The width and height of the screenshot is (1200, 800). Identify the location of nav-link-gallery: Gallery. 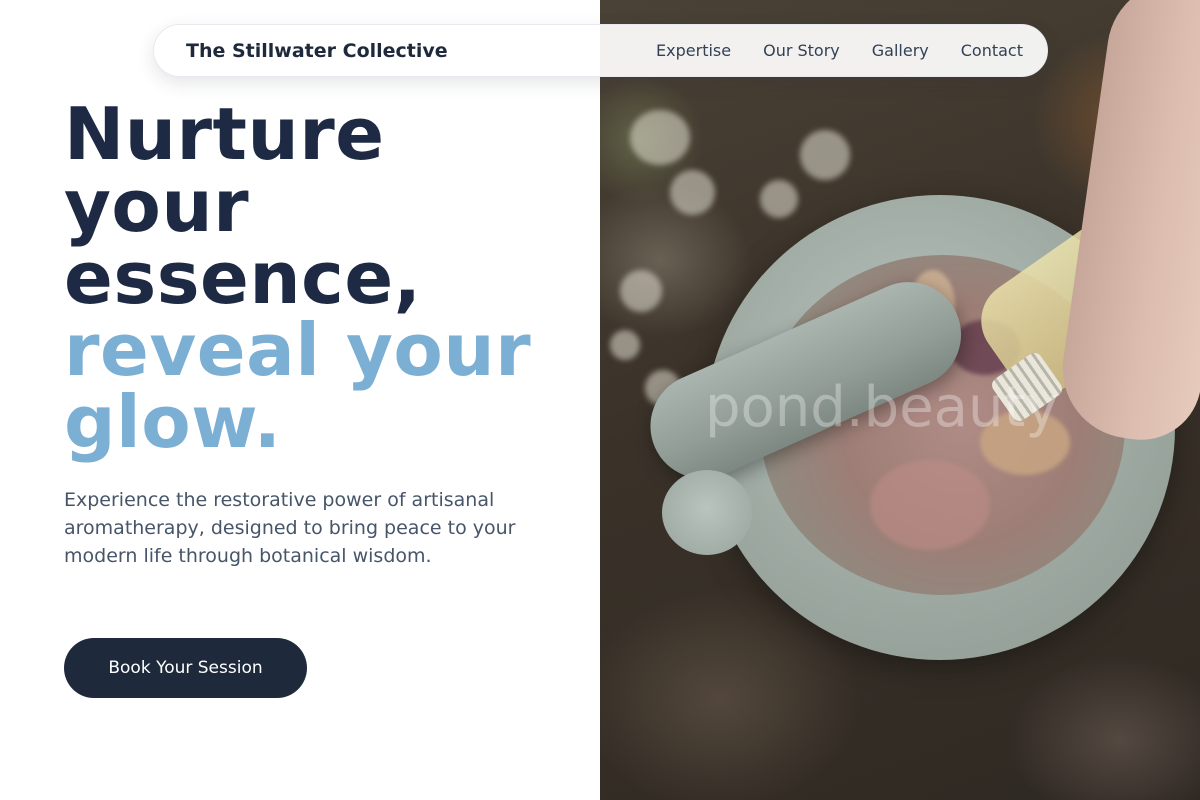
(900, 50).